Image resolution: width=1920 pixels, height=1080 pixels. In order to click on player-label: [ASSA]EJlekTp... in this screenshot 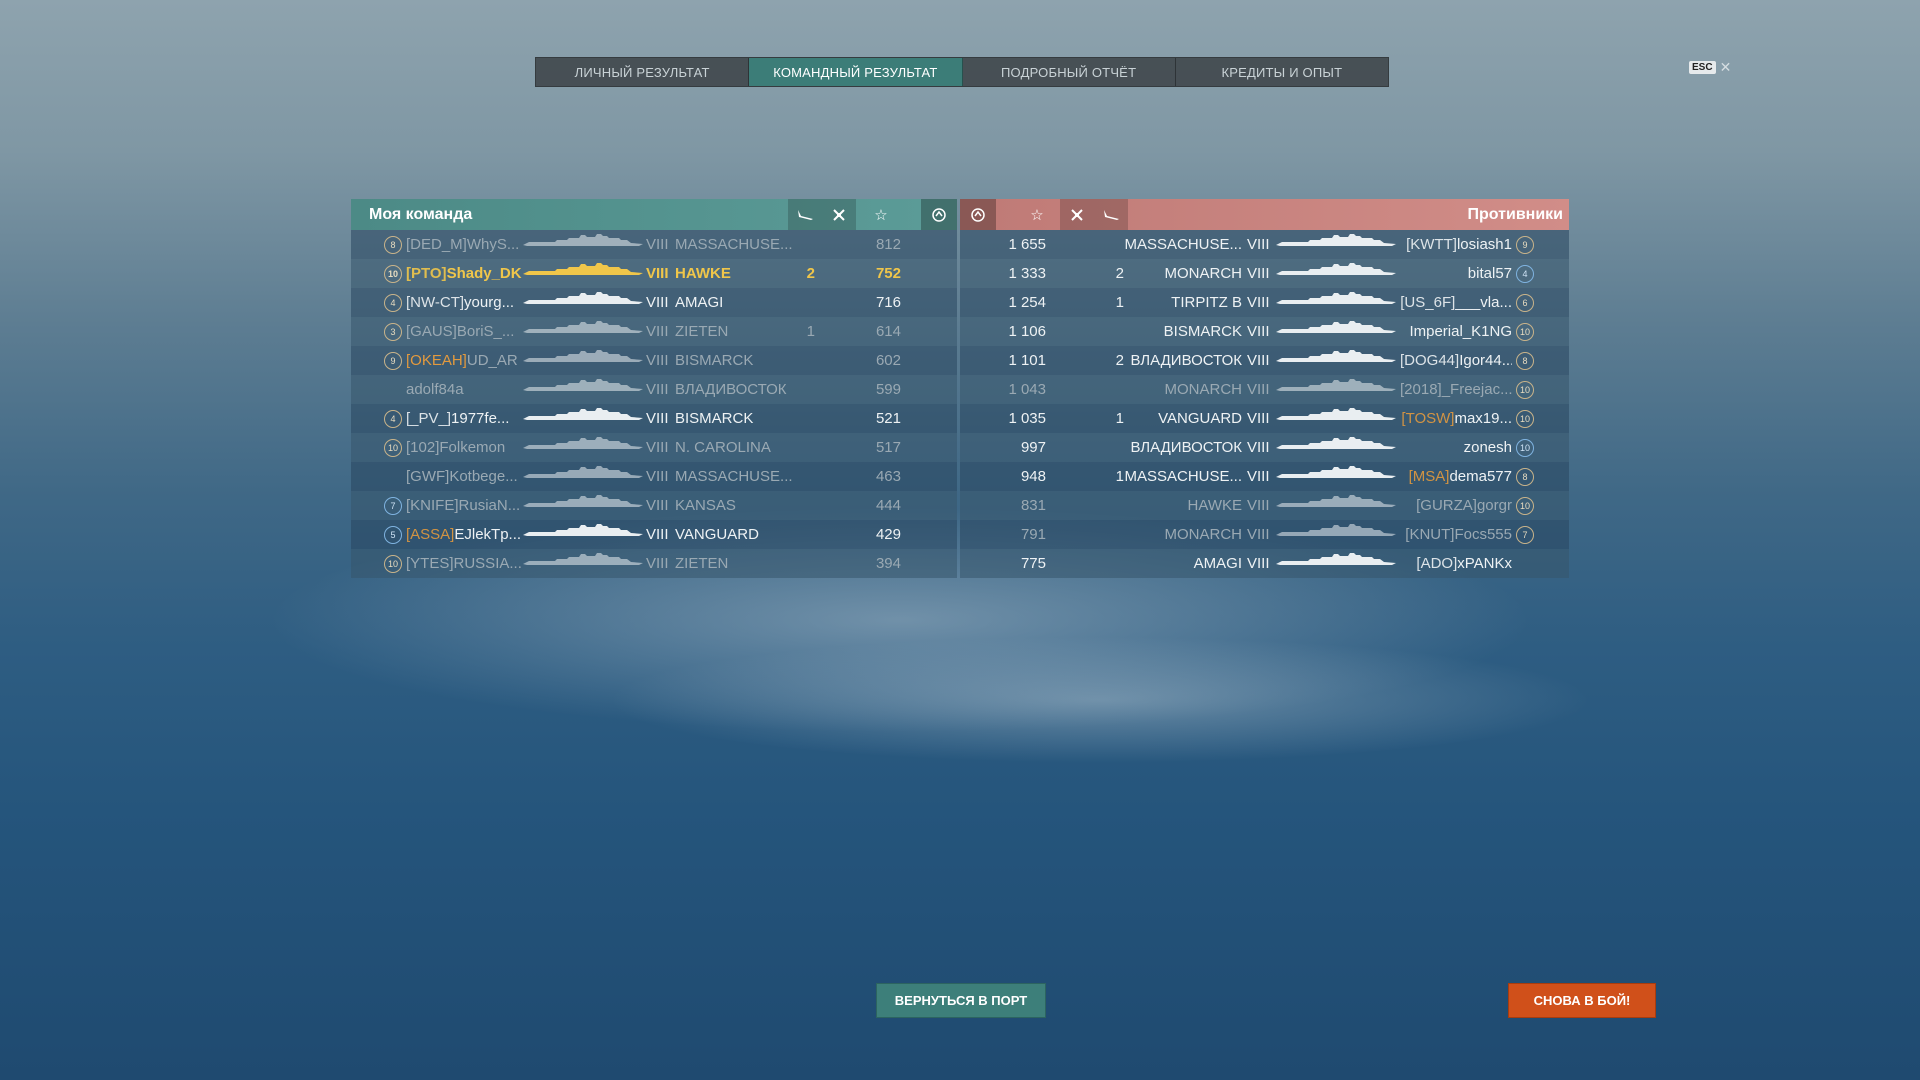, I will do `click(464, 534)`.